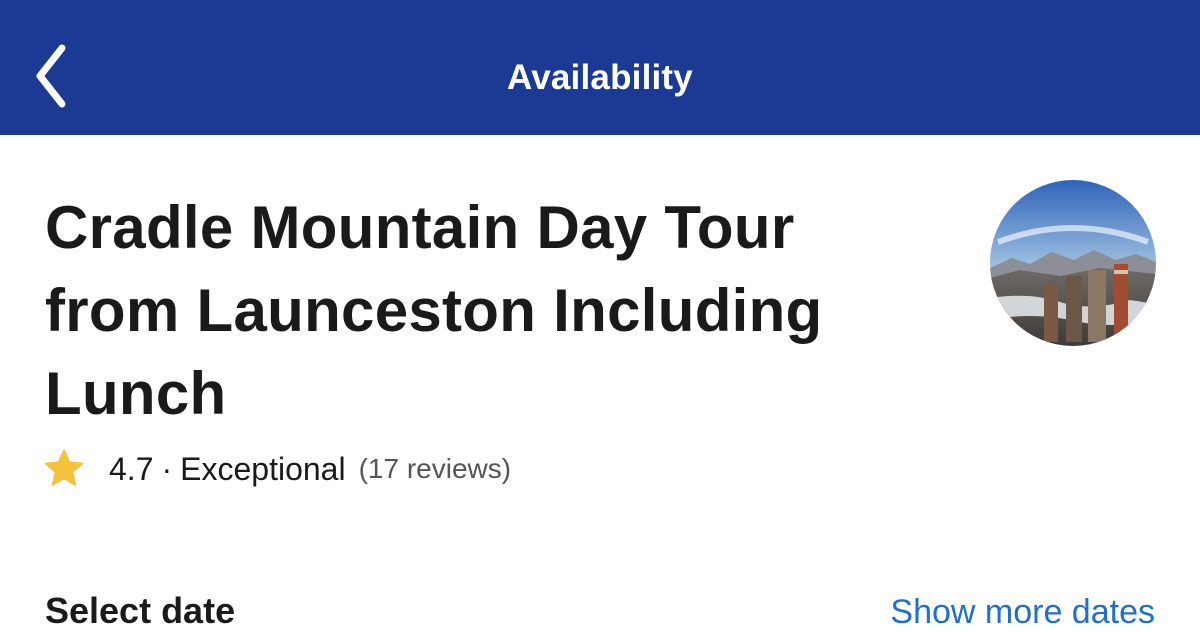 The width and height of the screenshot is (1200, 632). What do you see at coordinates (600, 77) in the screenshot?
I see `page-title: Availability` at bounding box center [600, 77].